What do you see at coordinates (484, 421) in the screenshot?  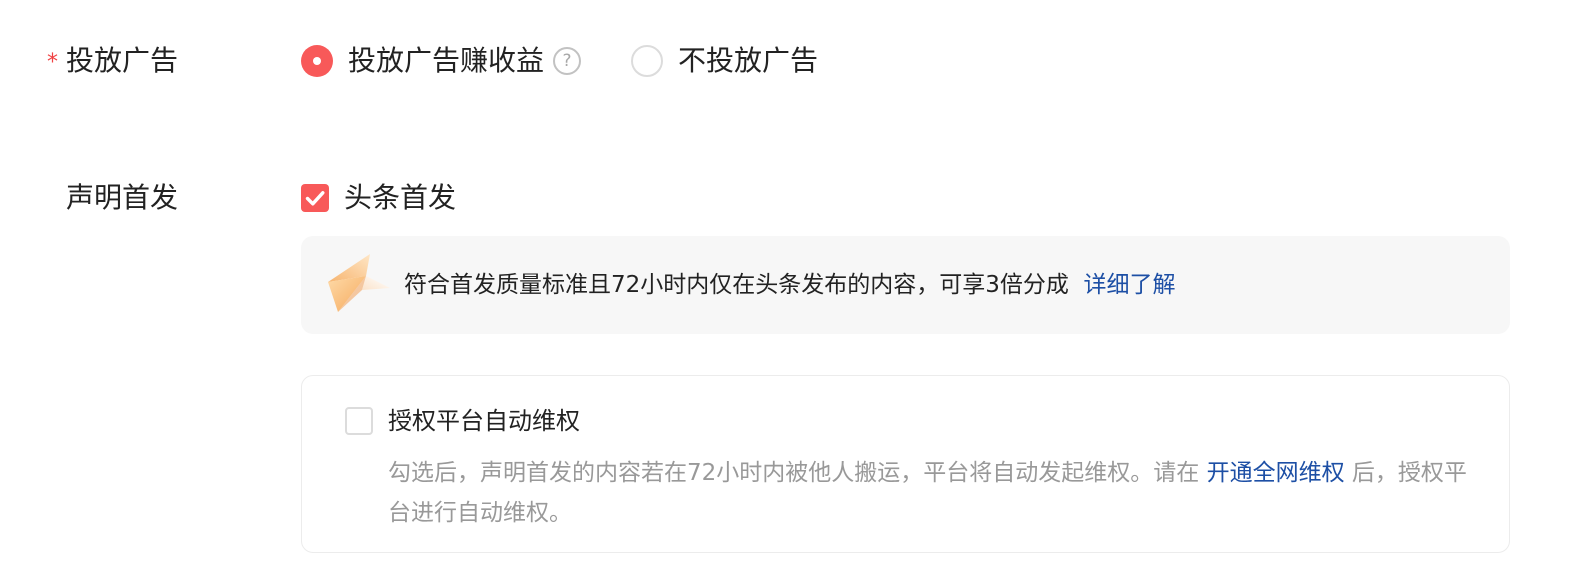 I see `auto-rights-checkbox-label: 授权平台自动维权` at bounding box center [484, 421].